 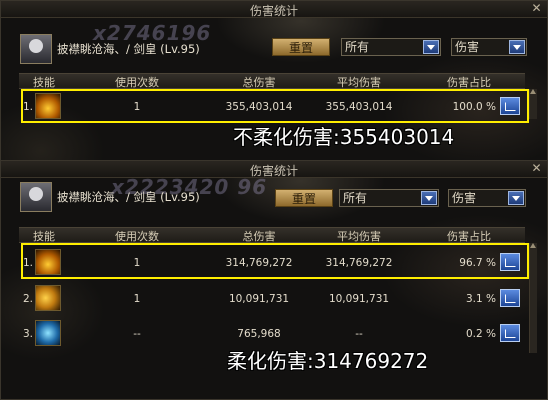 What do you see at coordinates (359, 334) in the screenshot?
I see `row-average: --` at bounding box center [359, 334].